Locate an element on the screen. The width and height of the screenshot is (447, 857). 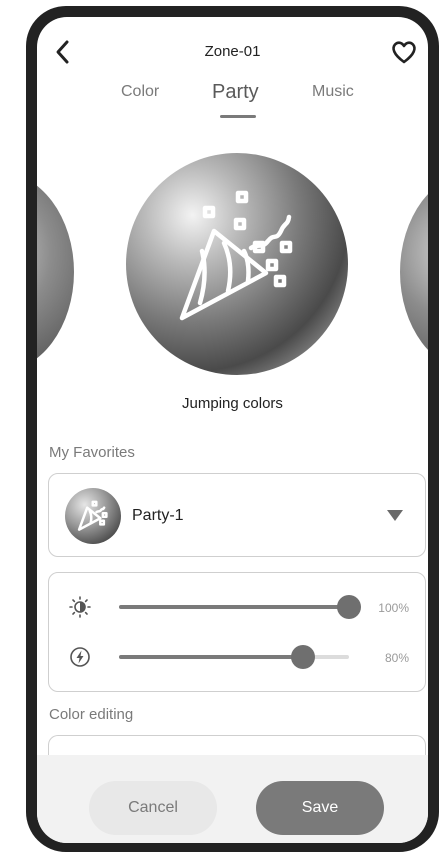
favorite-thumbnail is located at coordinates (93, 516).